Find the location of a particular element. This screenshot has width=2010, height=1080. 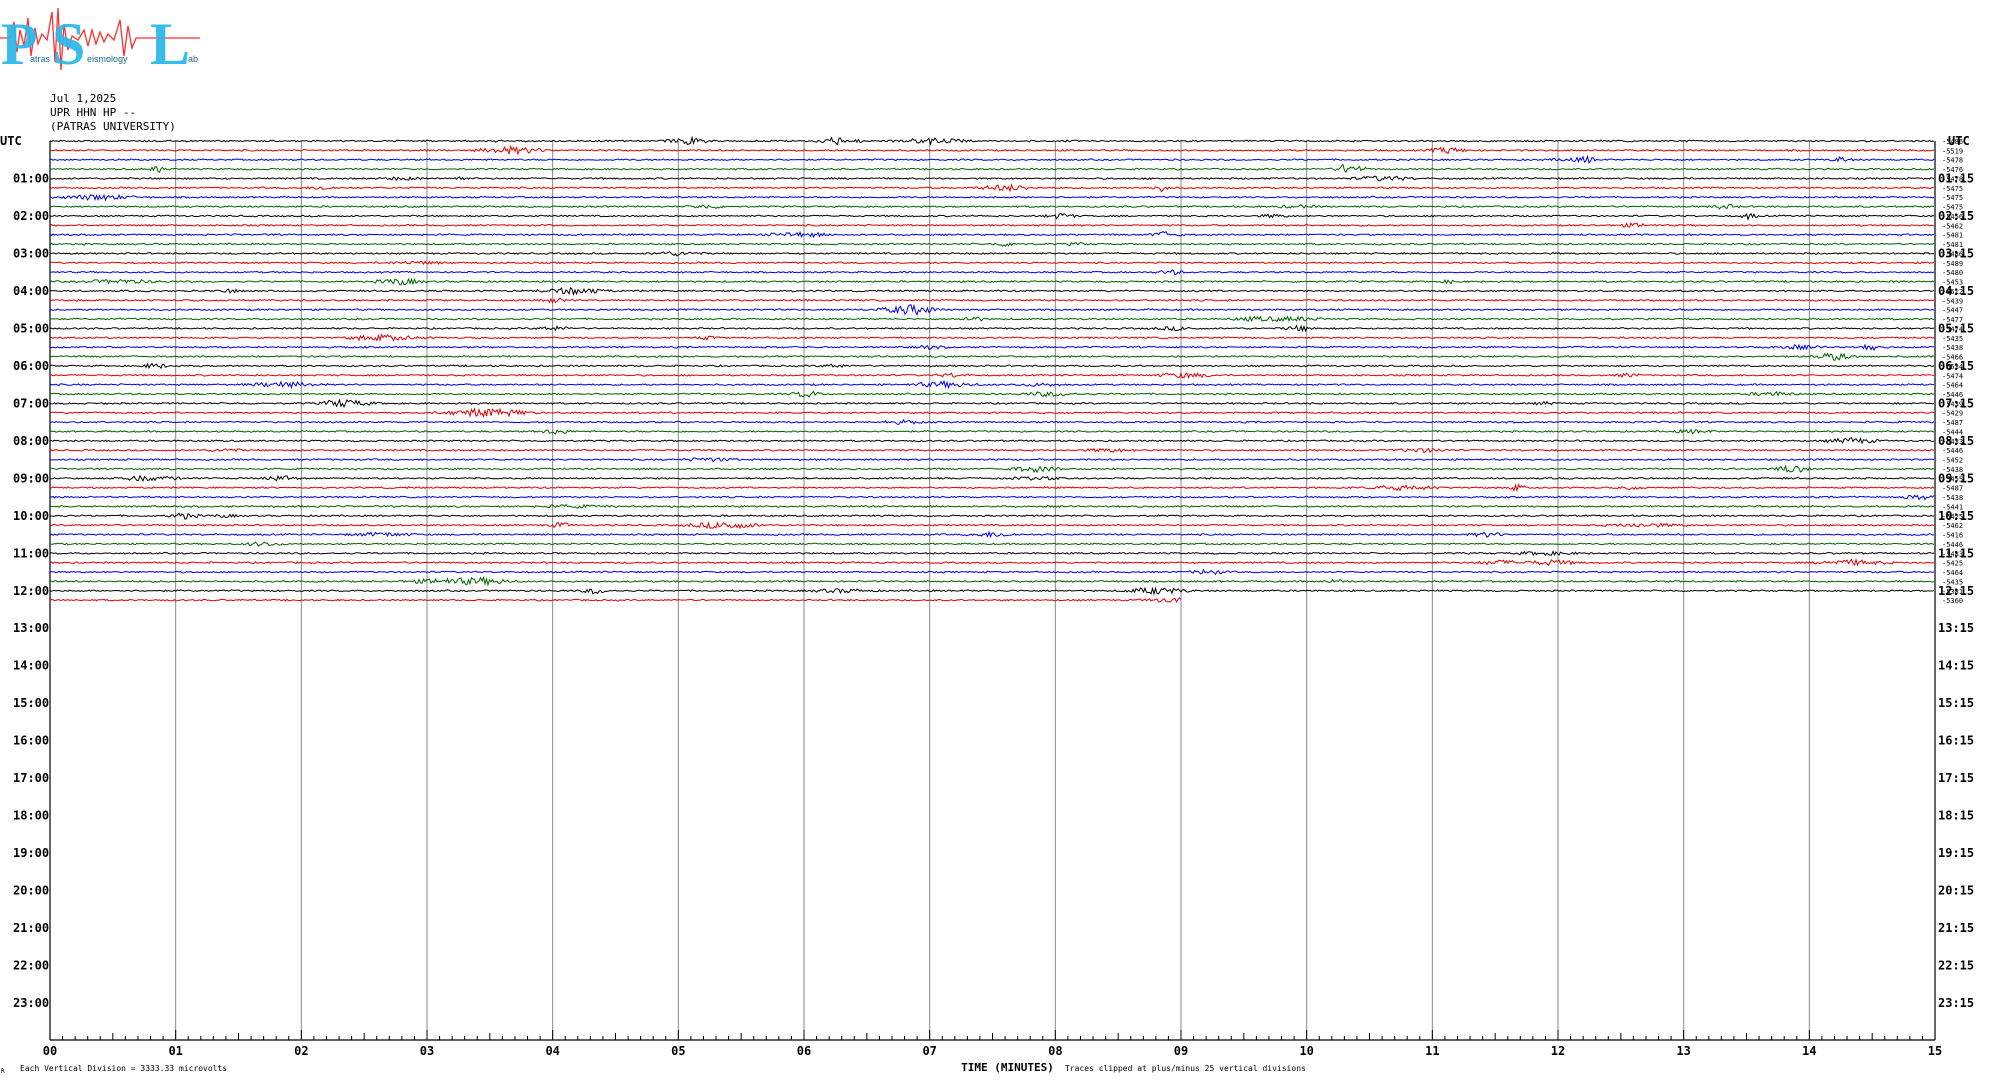

trace-offset-label: -5429 is located at coordinates (1952, 414).